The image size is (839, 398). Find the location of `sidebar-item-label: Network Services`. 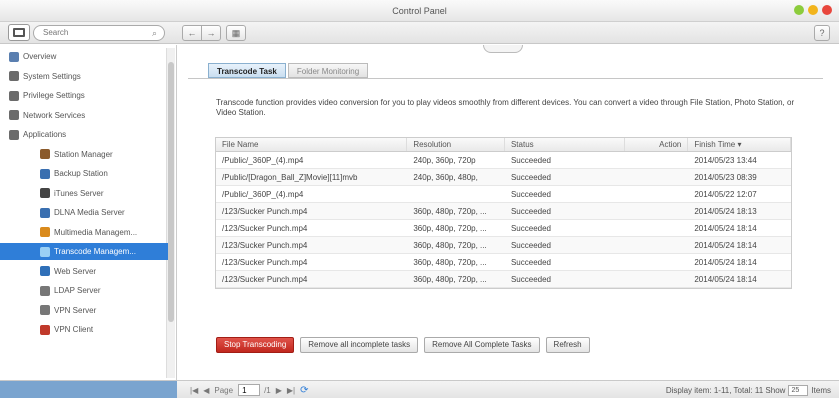

sidebar-item-label: Network Services is located at coordinates (54, 115).